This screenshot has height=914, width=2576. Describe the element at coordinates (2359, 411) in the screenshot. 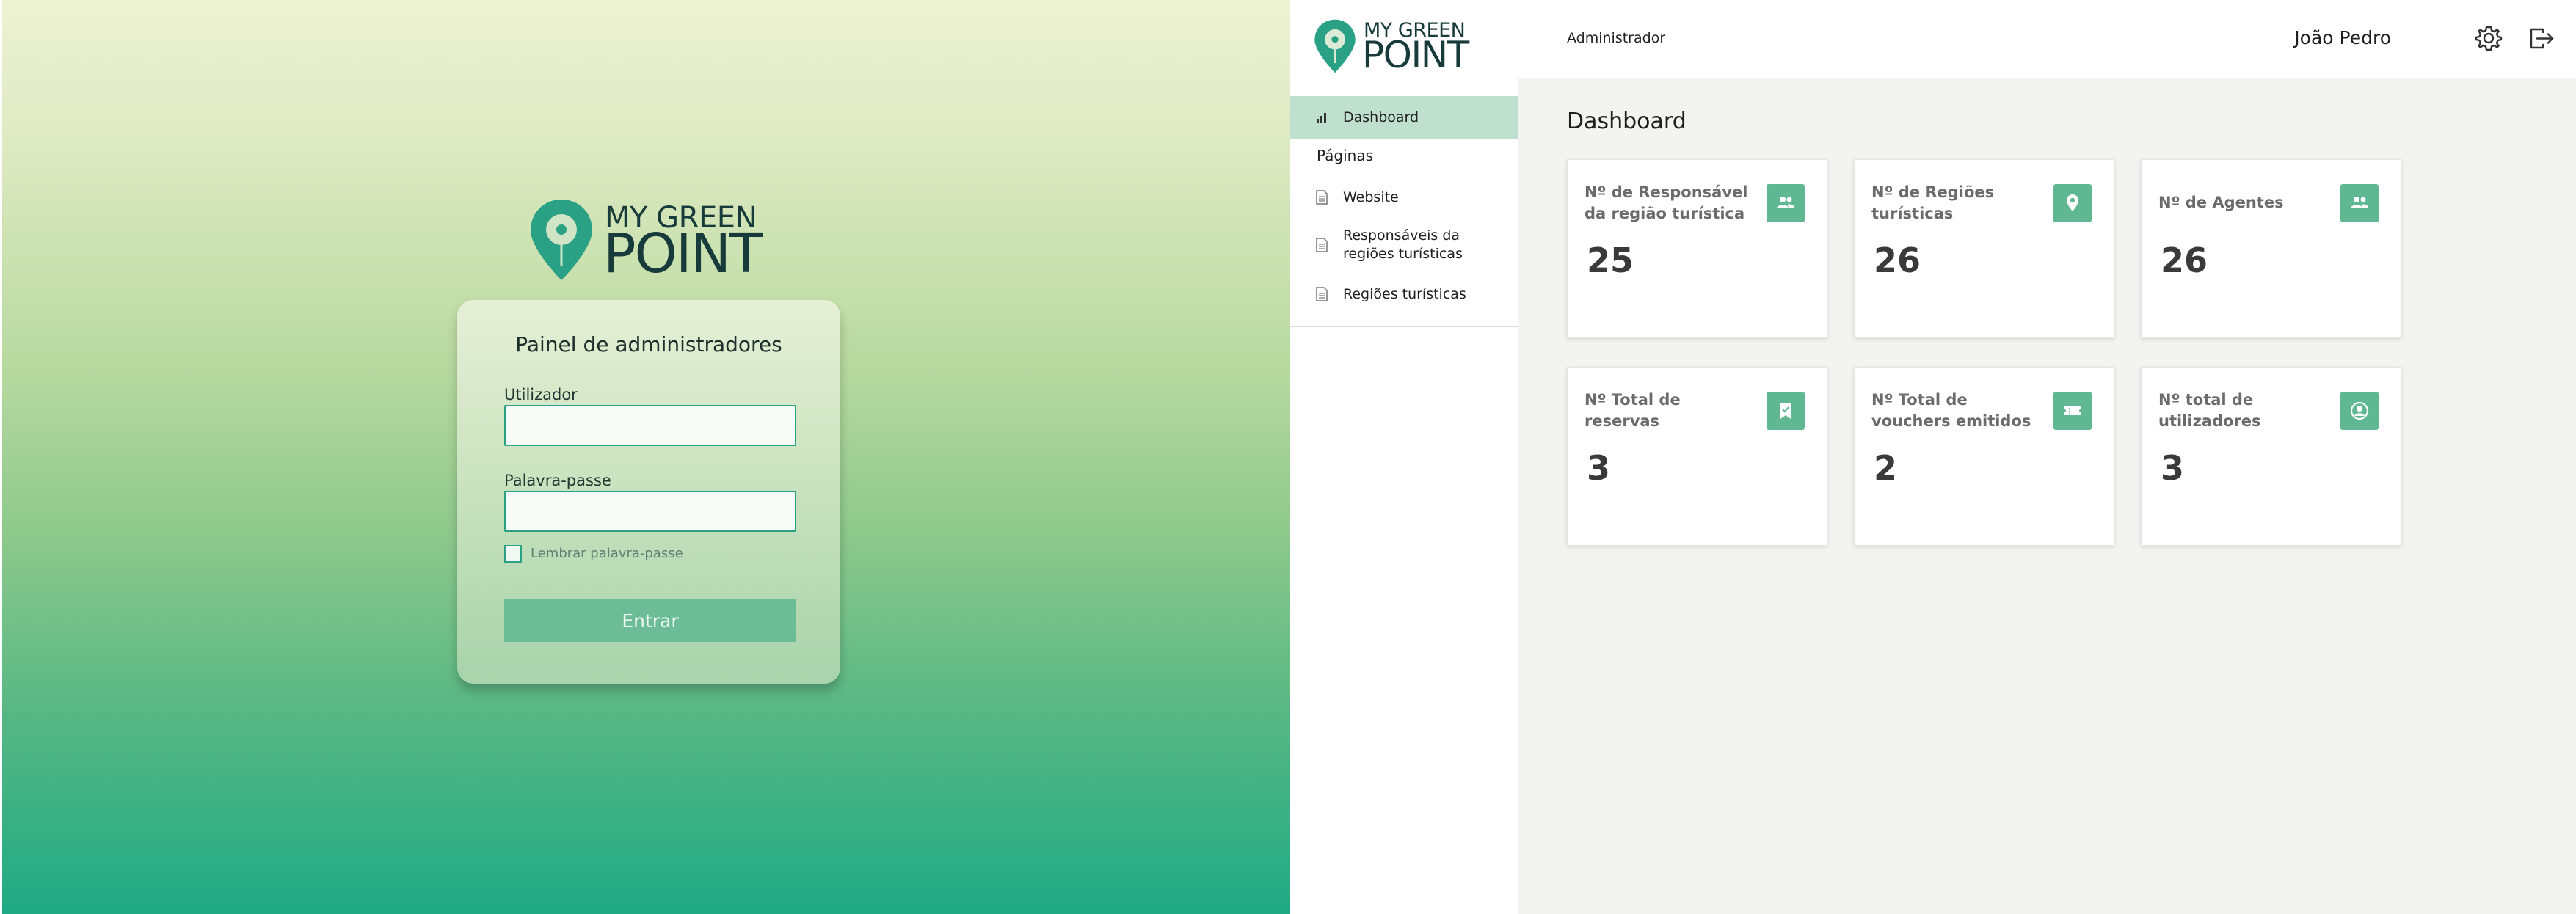

I see `user-circle-icon` at that location.